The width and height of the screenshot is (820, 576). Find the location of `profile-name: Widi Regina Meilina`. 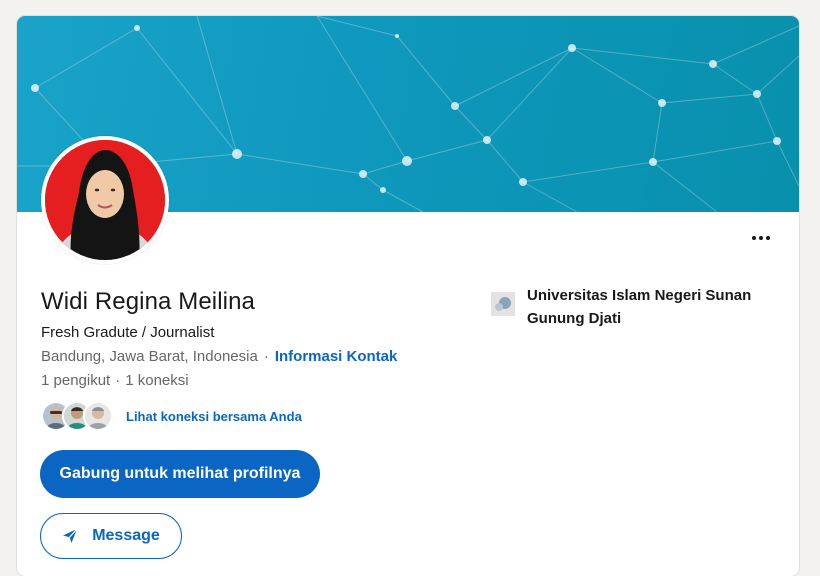

profile-name: Widi Regina Meilina is located at coordinates (148, 301).